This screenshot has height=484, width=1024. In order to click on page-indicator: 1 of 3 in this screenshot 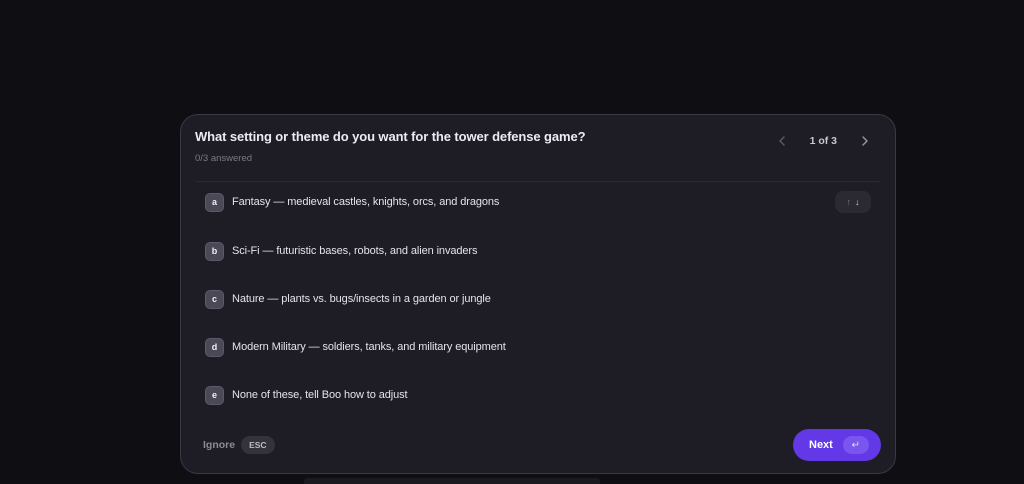, I will do `click(823, 141)`.